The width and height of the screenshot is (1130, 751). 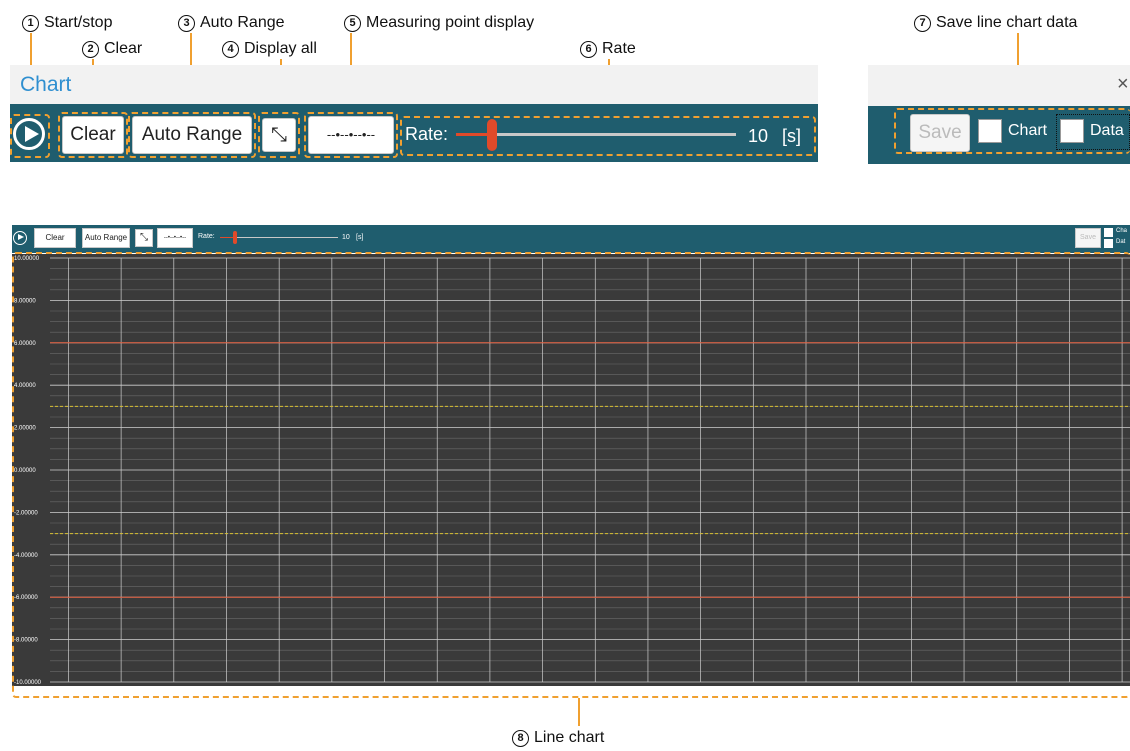 What do you see at coordinates (439, 23) in the screenshot?
I see `callout-measuring-point: 5 Measuring point display` at bounding box center [439, 23].